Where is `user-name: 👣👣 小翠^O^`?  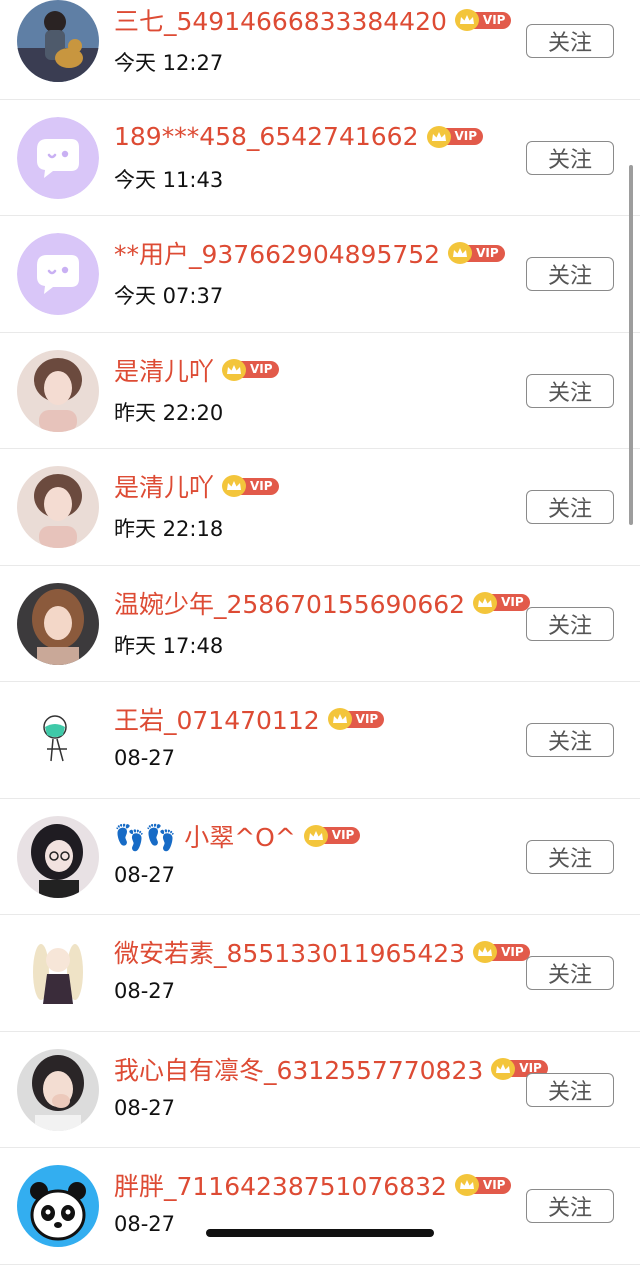
user-name: 👣👣 小翠^O^ is located at coordinates (205, 836).